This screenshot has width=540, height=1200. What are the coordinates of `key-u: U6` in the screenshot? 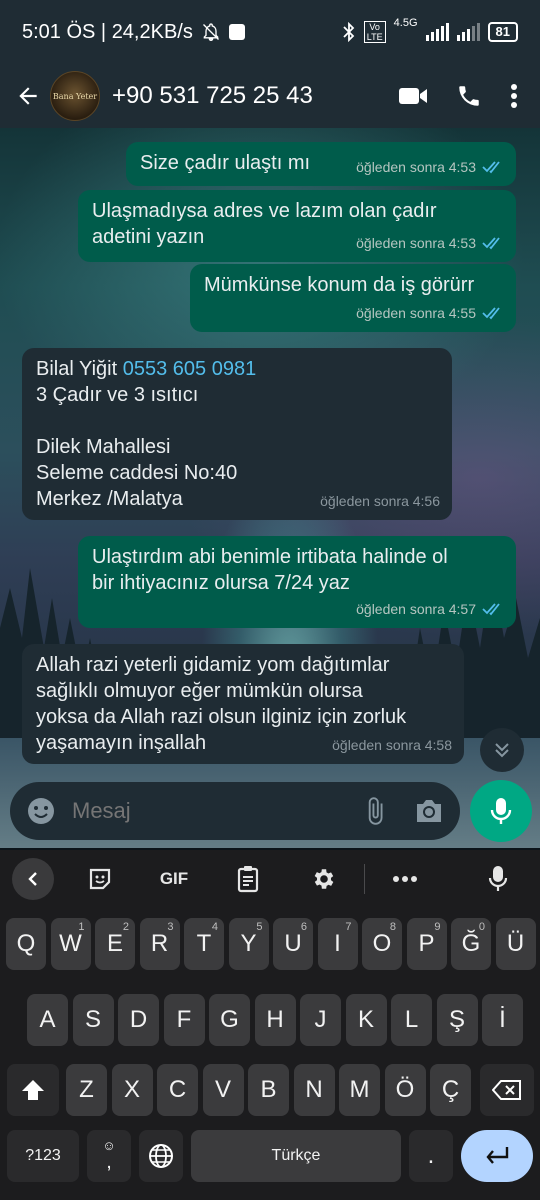 It's located at (293, 944).